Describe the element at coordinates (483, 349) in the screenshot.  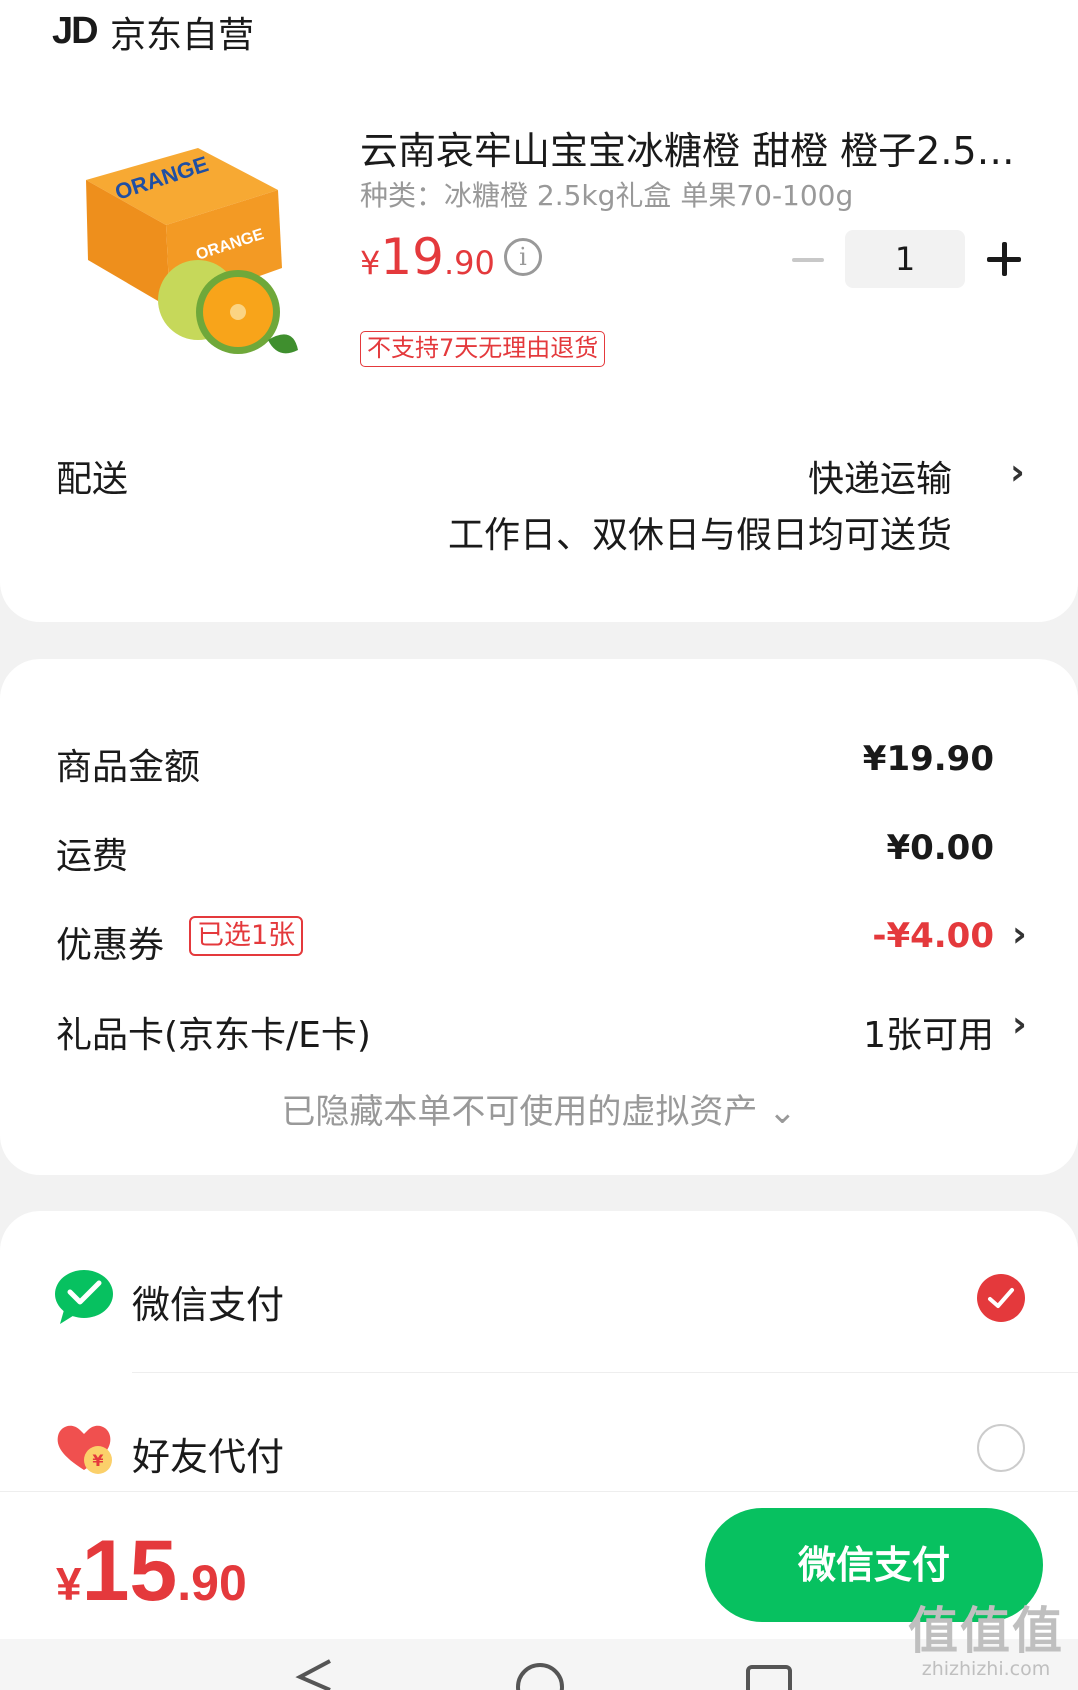
I see `return-policy-badge: 不支持7天无理由退货` at that location.